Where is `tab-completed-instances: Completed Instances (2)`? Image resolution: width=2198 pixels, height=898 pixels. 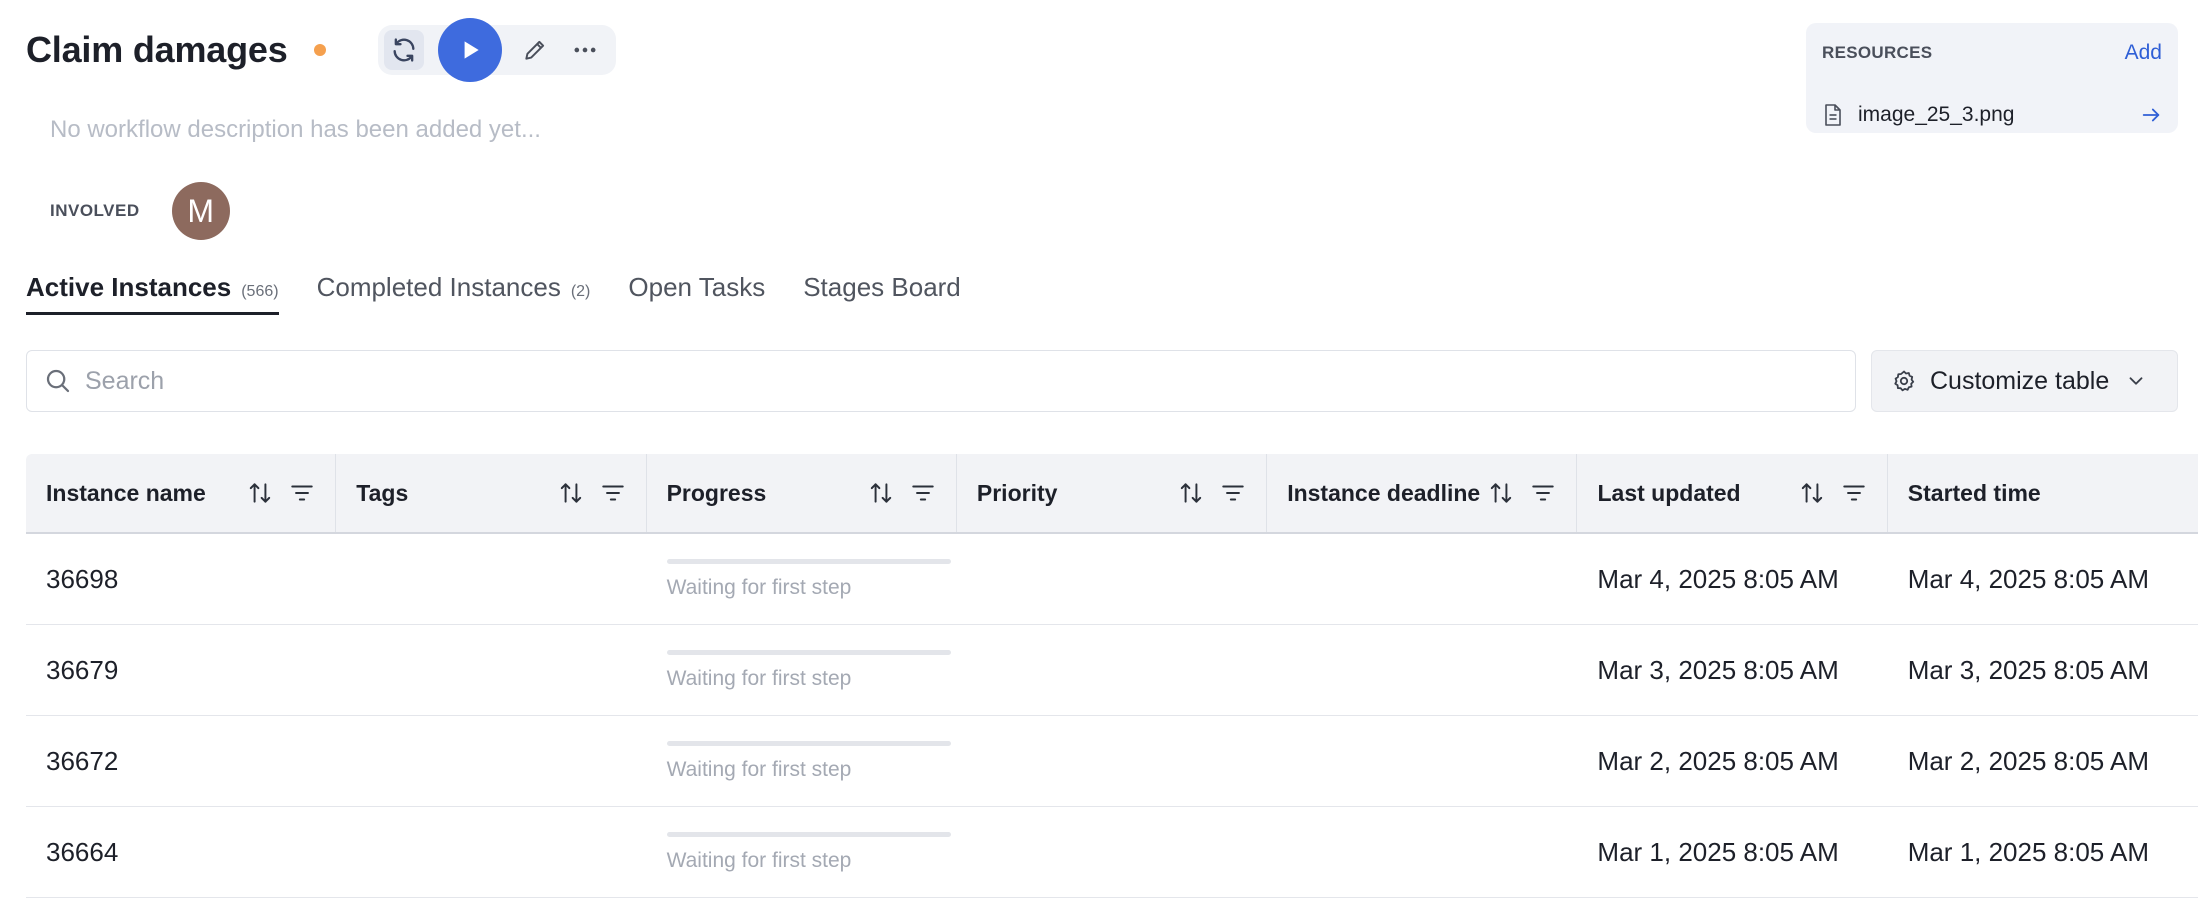
tab-completed-instances: Completed Instances (2) is located at coordinates (454, 293).